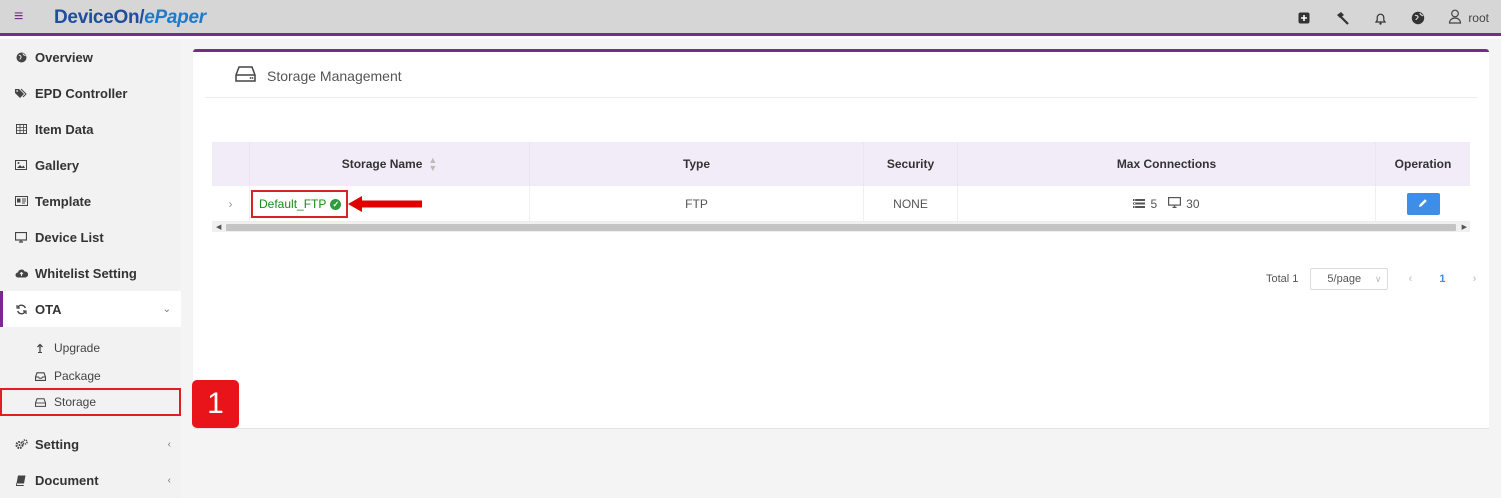 The image size is (1501, 498). What do you see at coordinates (1193, 203) in the screenshot?
I see `conn-devices-value: 30` at bounding box center [1193, 203].